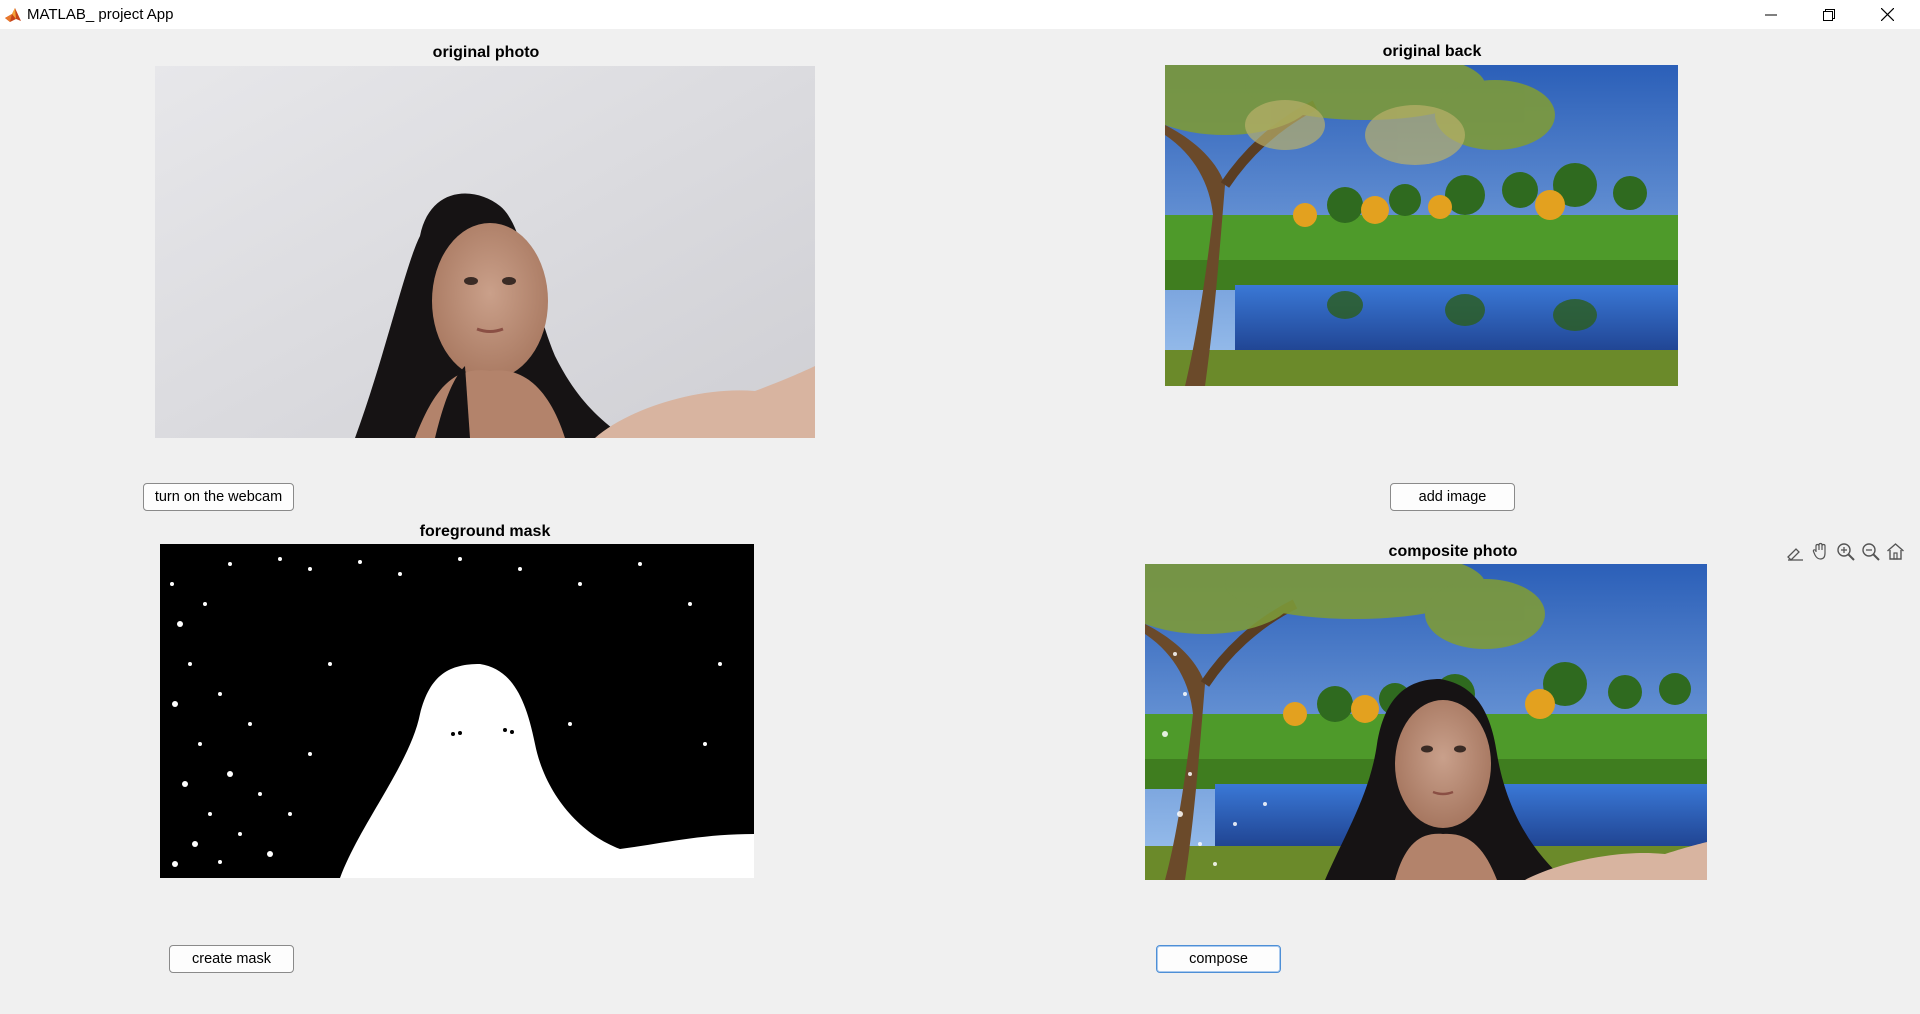 The image size is (1920, 1014). I want to click on original-photo-title: original photo, so click(486, 52).